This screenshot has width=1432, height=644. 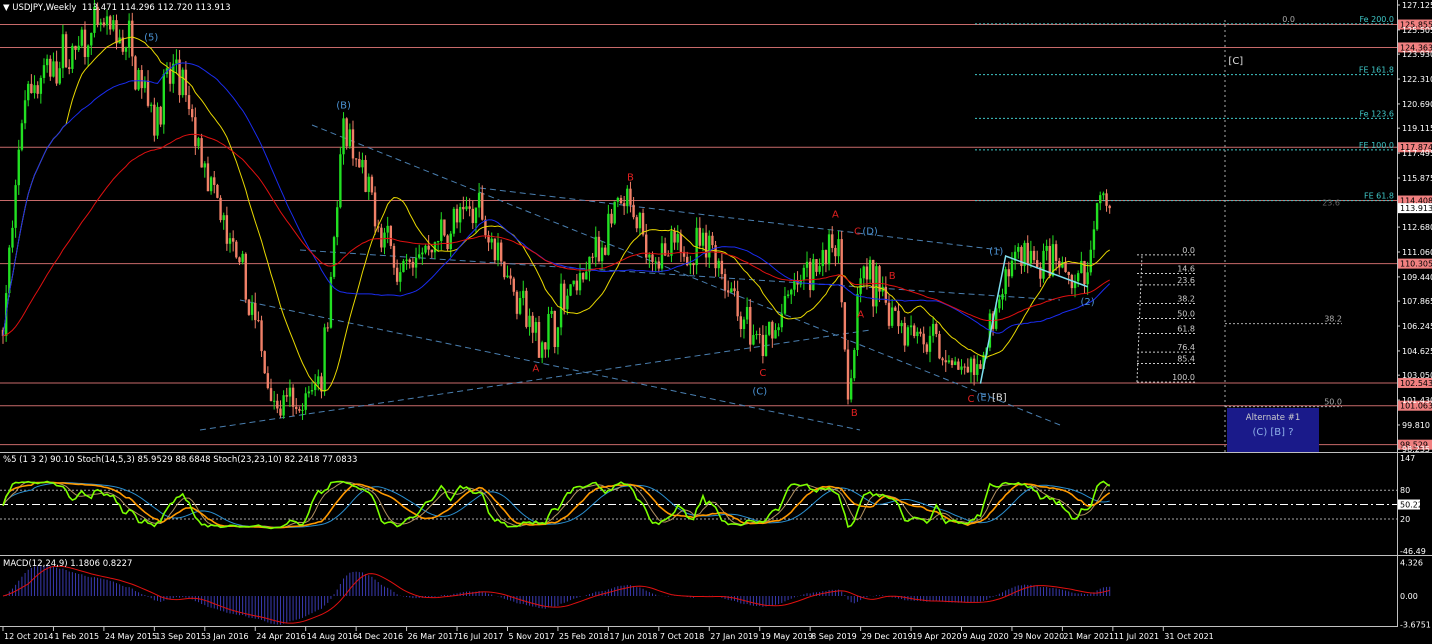 What do you see at coordinates (680, 275) in the screenshot?
I see `trend-channel-line` at bounding box center [680, 275].